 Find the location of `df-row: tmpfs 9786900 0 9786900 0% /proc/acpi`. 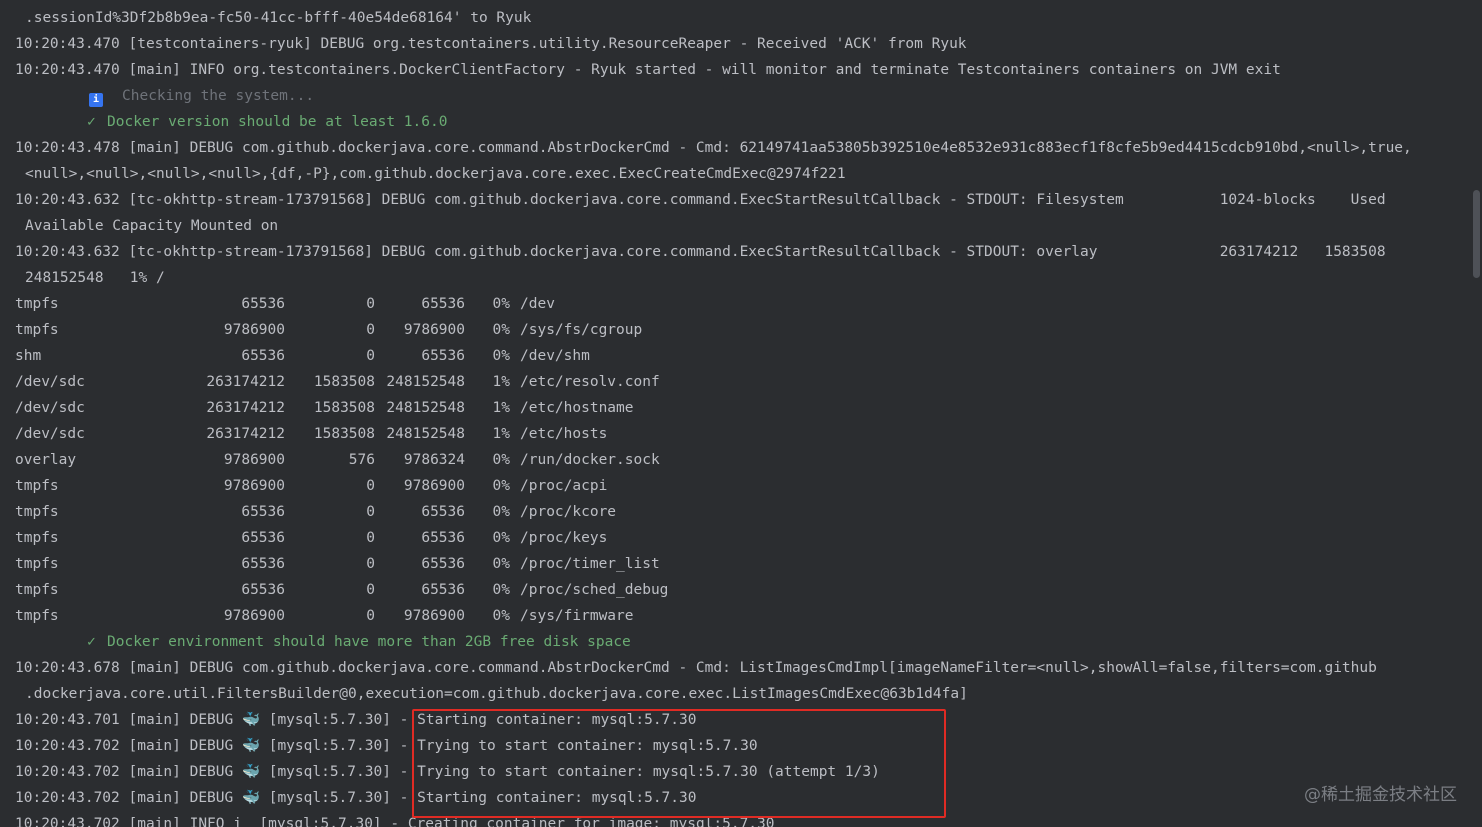

df-row: tmpfs 9786900 0 9786900 0% /proc/acpi is located at coordinates (738, 486).